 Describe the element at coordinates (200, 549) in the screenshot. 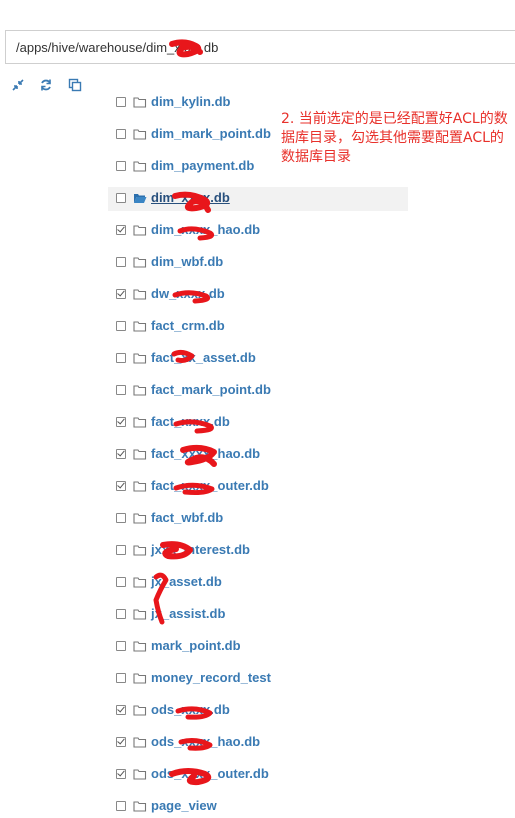

I see `tree-row-label: jxxx_interest.db` at that location.